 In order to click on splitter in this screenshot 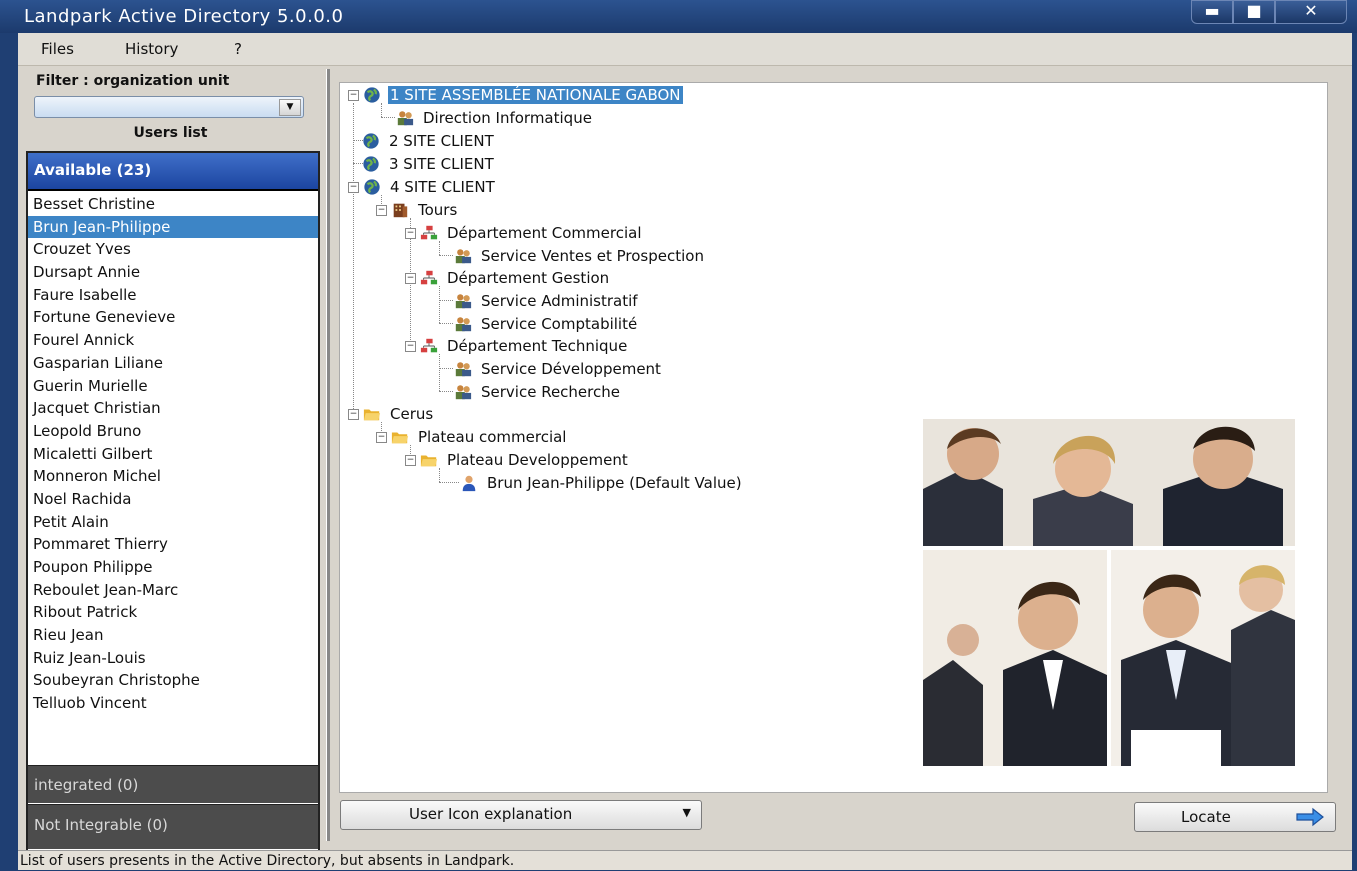, I will do `click(328, 455)`.